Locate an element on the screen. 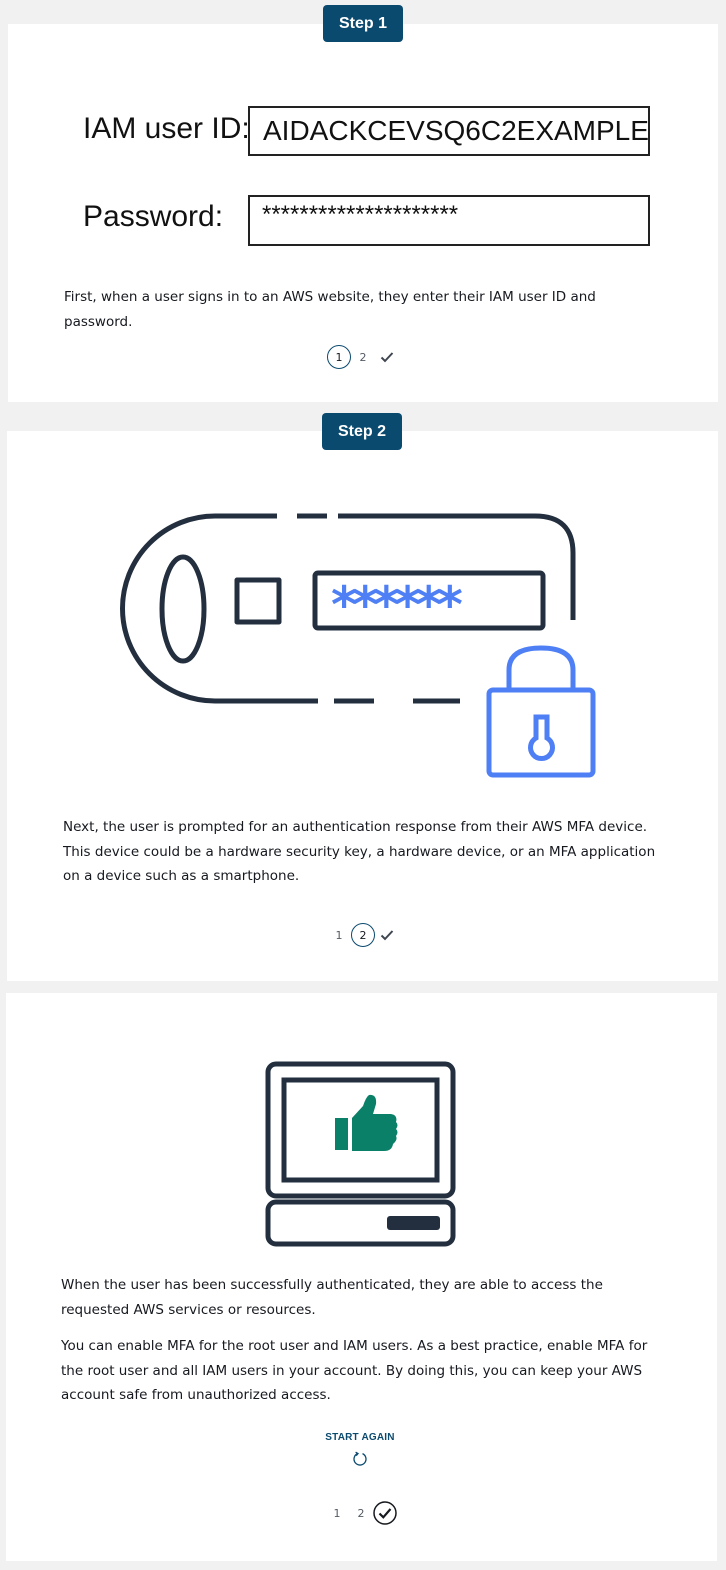  computer-illustration is located at coordinates (360, 1154).